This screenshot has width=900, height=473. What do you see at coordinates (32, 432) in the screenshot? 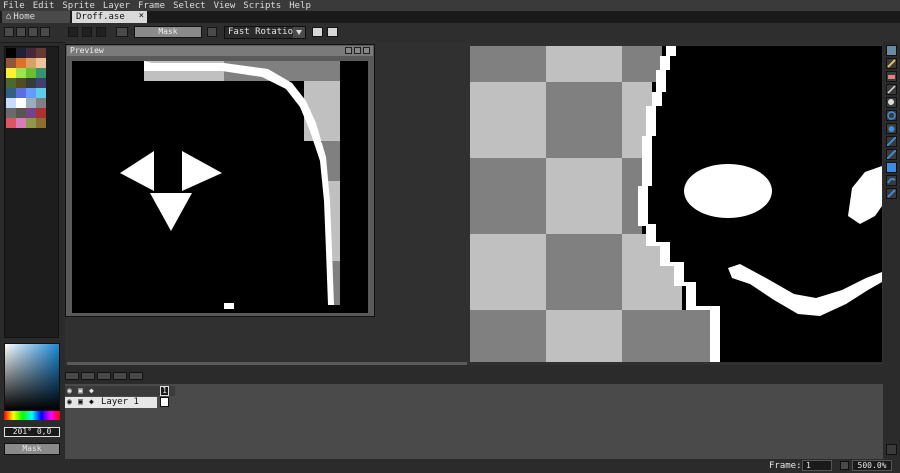
I see `color-value-field: 201° 0,0` at bounding box center [32, 432].